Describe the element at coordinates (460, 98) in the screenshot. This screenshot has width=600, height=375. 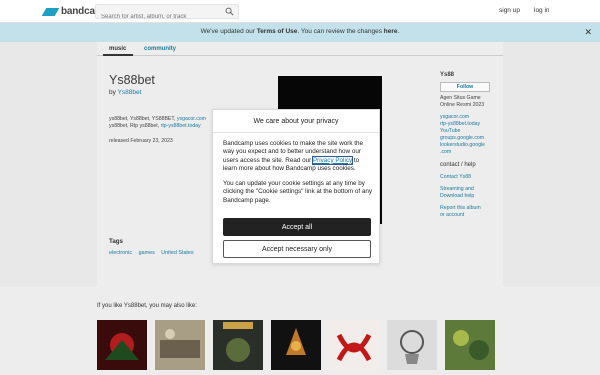
I see `bio-line: Agen Situs Game` at that location.